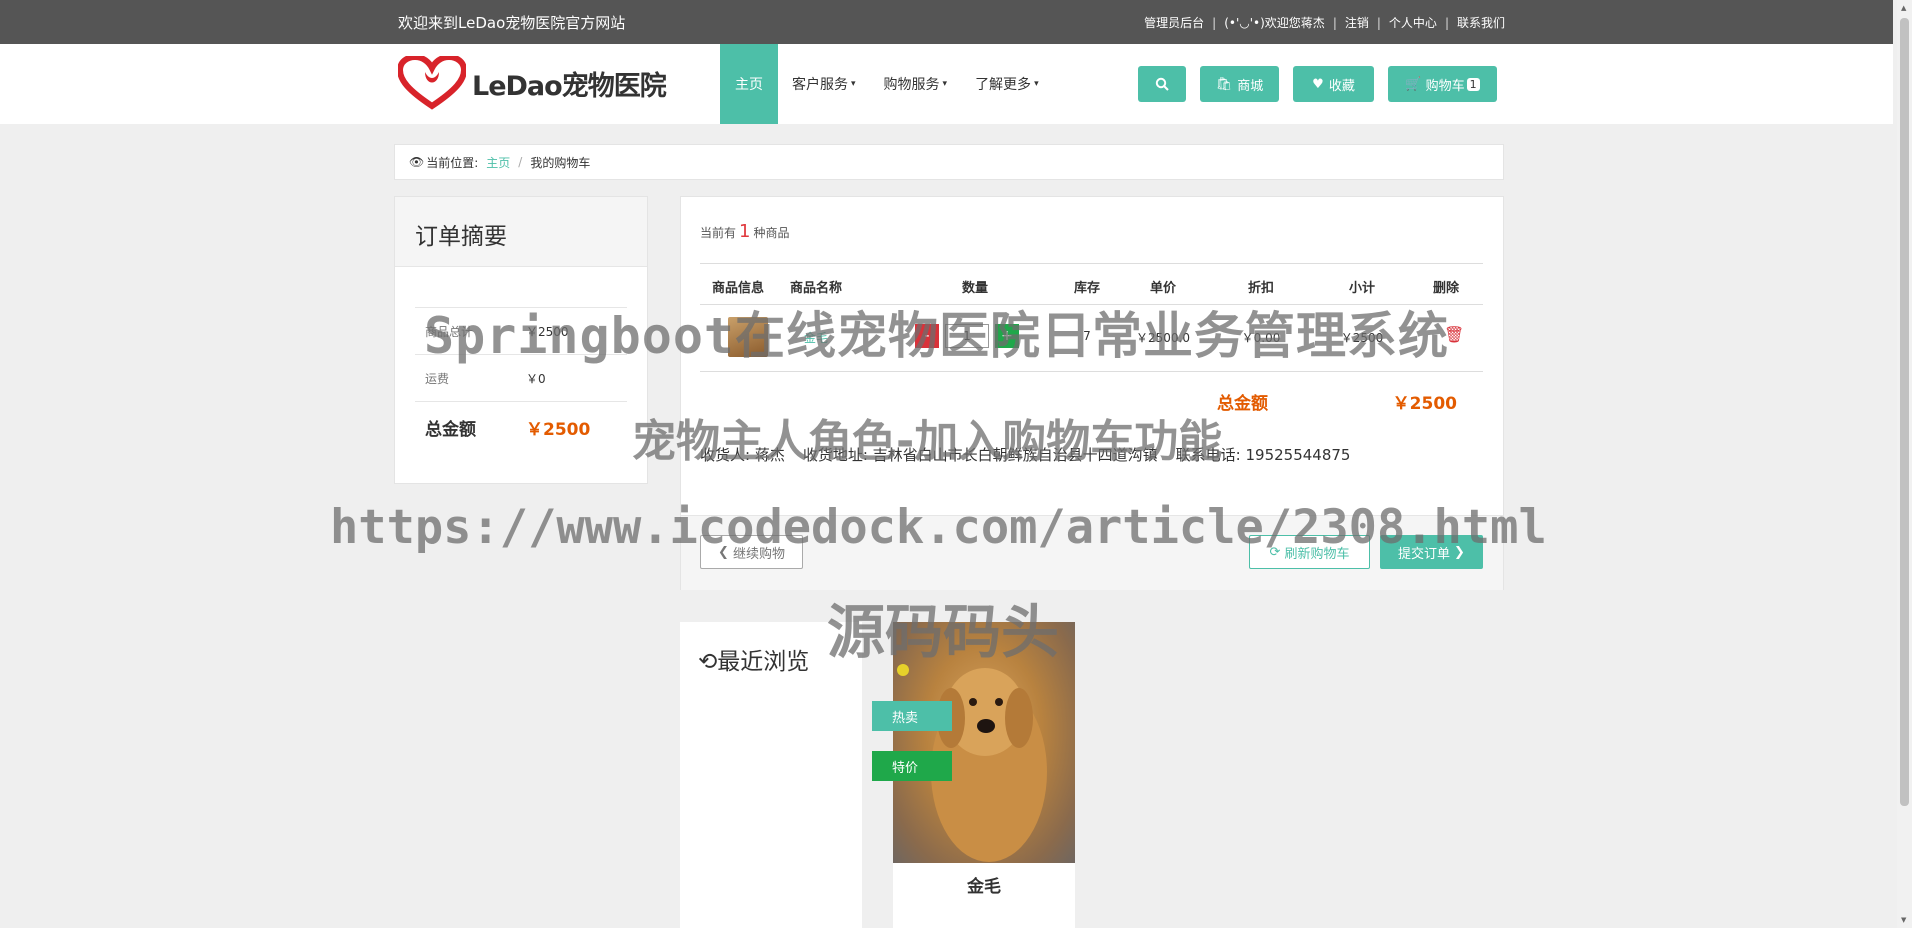  What do you see at coordinates (927, 441) in the screenshot?
I see `watermark-line: 宠物主人角色-加入购物车功能` at bounding box center [927, 441].